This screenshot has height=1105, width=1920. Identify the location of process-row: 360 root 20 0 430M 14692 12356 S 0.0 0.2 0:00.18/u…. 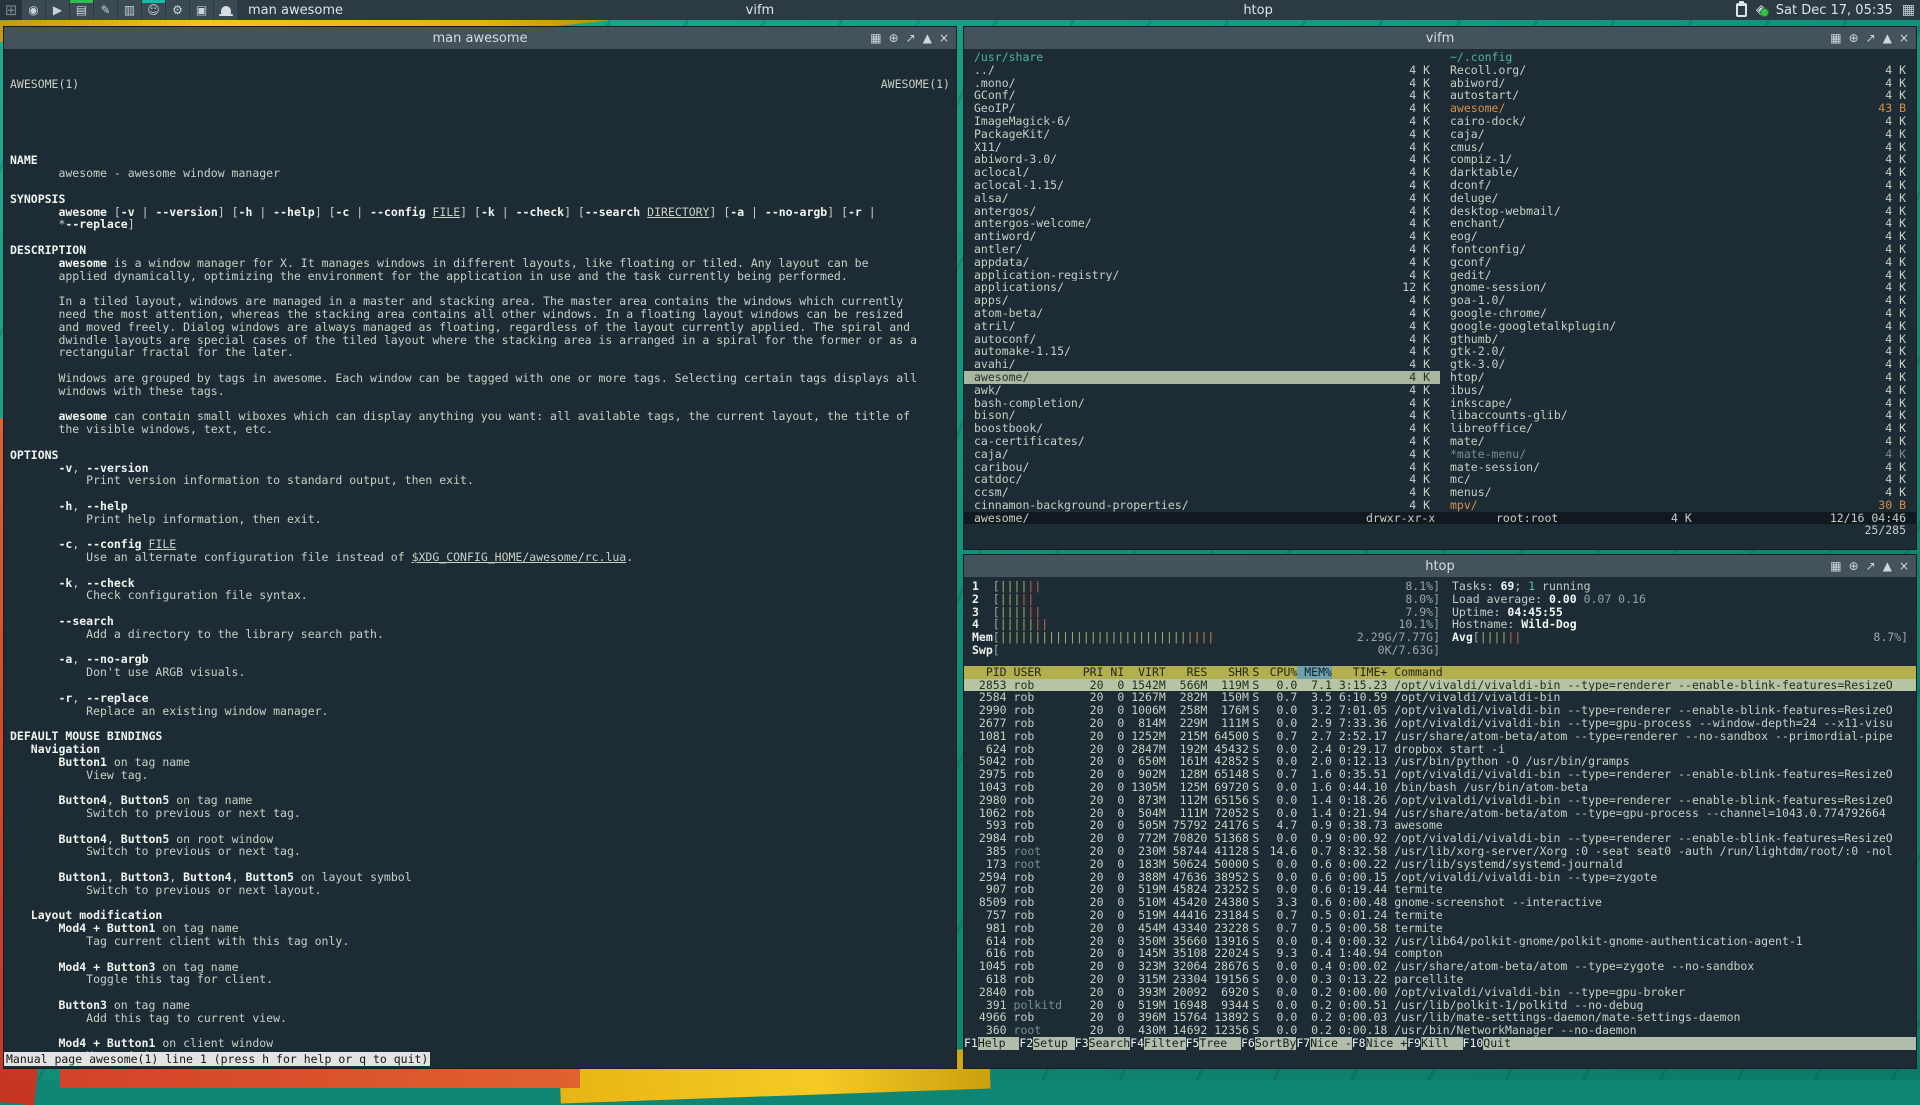
(1440, 1030).